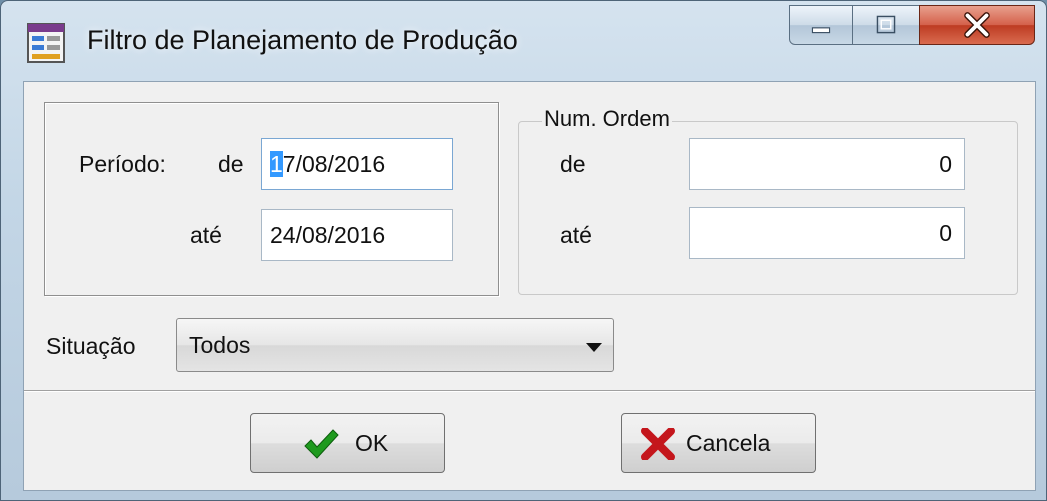  I want to click on maximize-button, so click(886, 25).